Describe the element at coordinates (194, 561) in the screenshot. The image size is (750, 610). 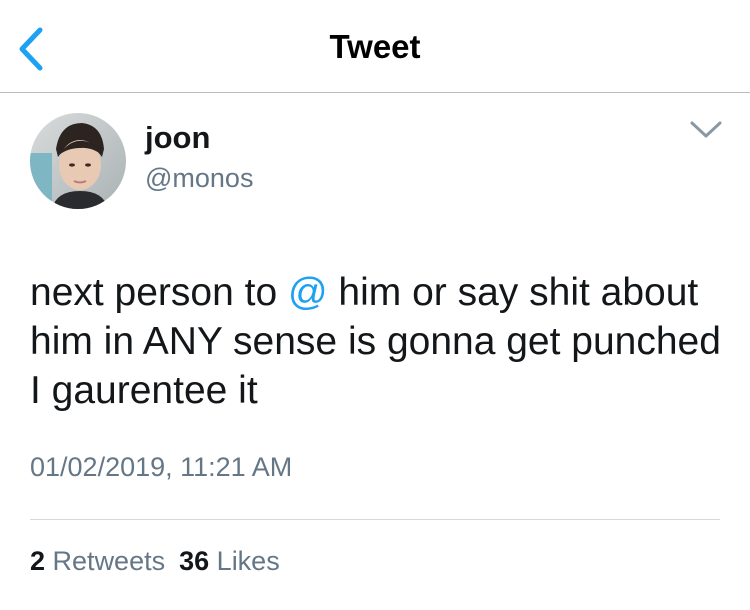
I see `likes-count: 36` at that location.